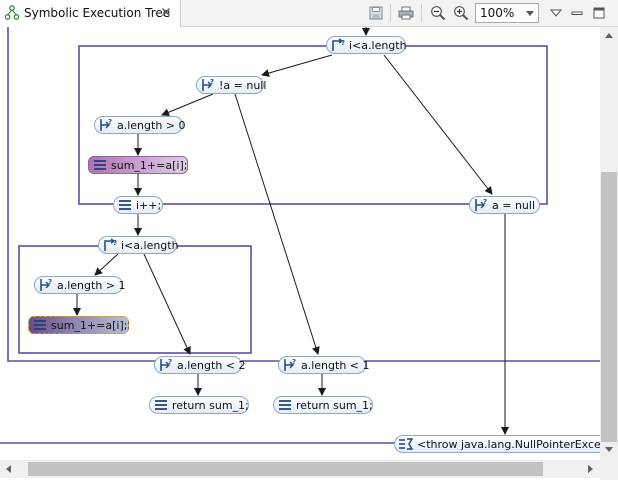 Image resolution: width=618 pixels, height=480 pixels. What do you see at coordinates (166, 13) in the screenshot?
I see `close-tab-icon` at bounding box center [166, 13].